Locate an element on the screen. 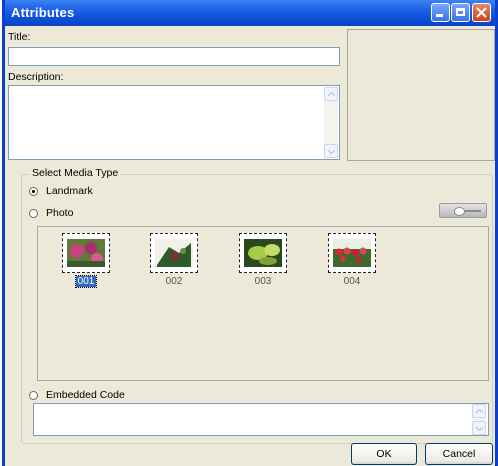  thumbnail-label: 004 is located at coordinates (352, 281).